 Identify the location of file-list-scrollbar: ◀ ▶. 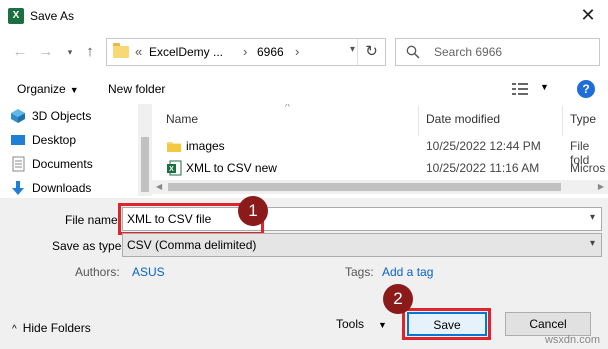
(380, 187).